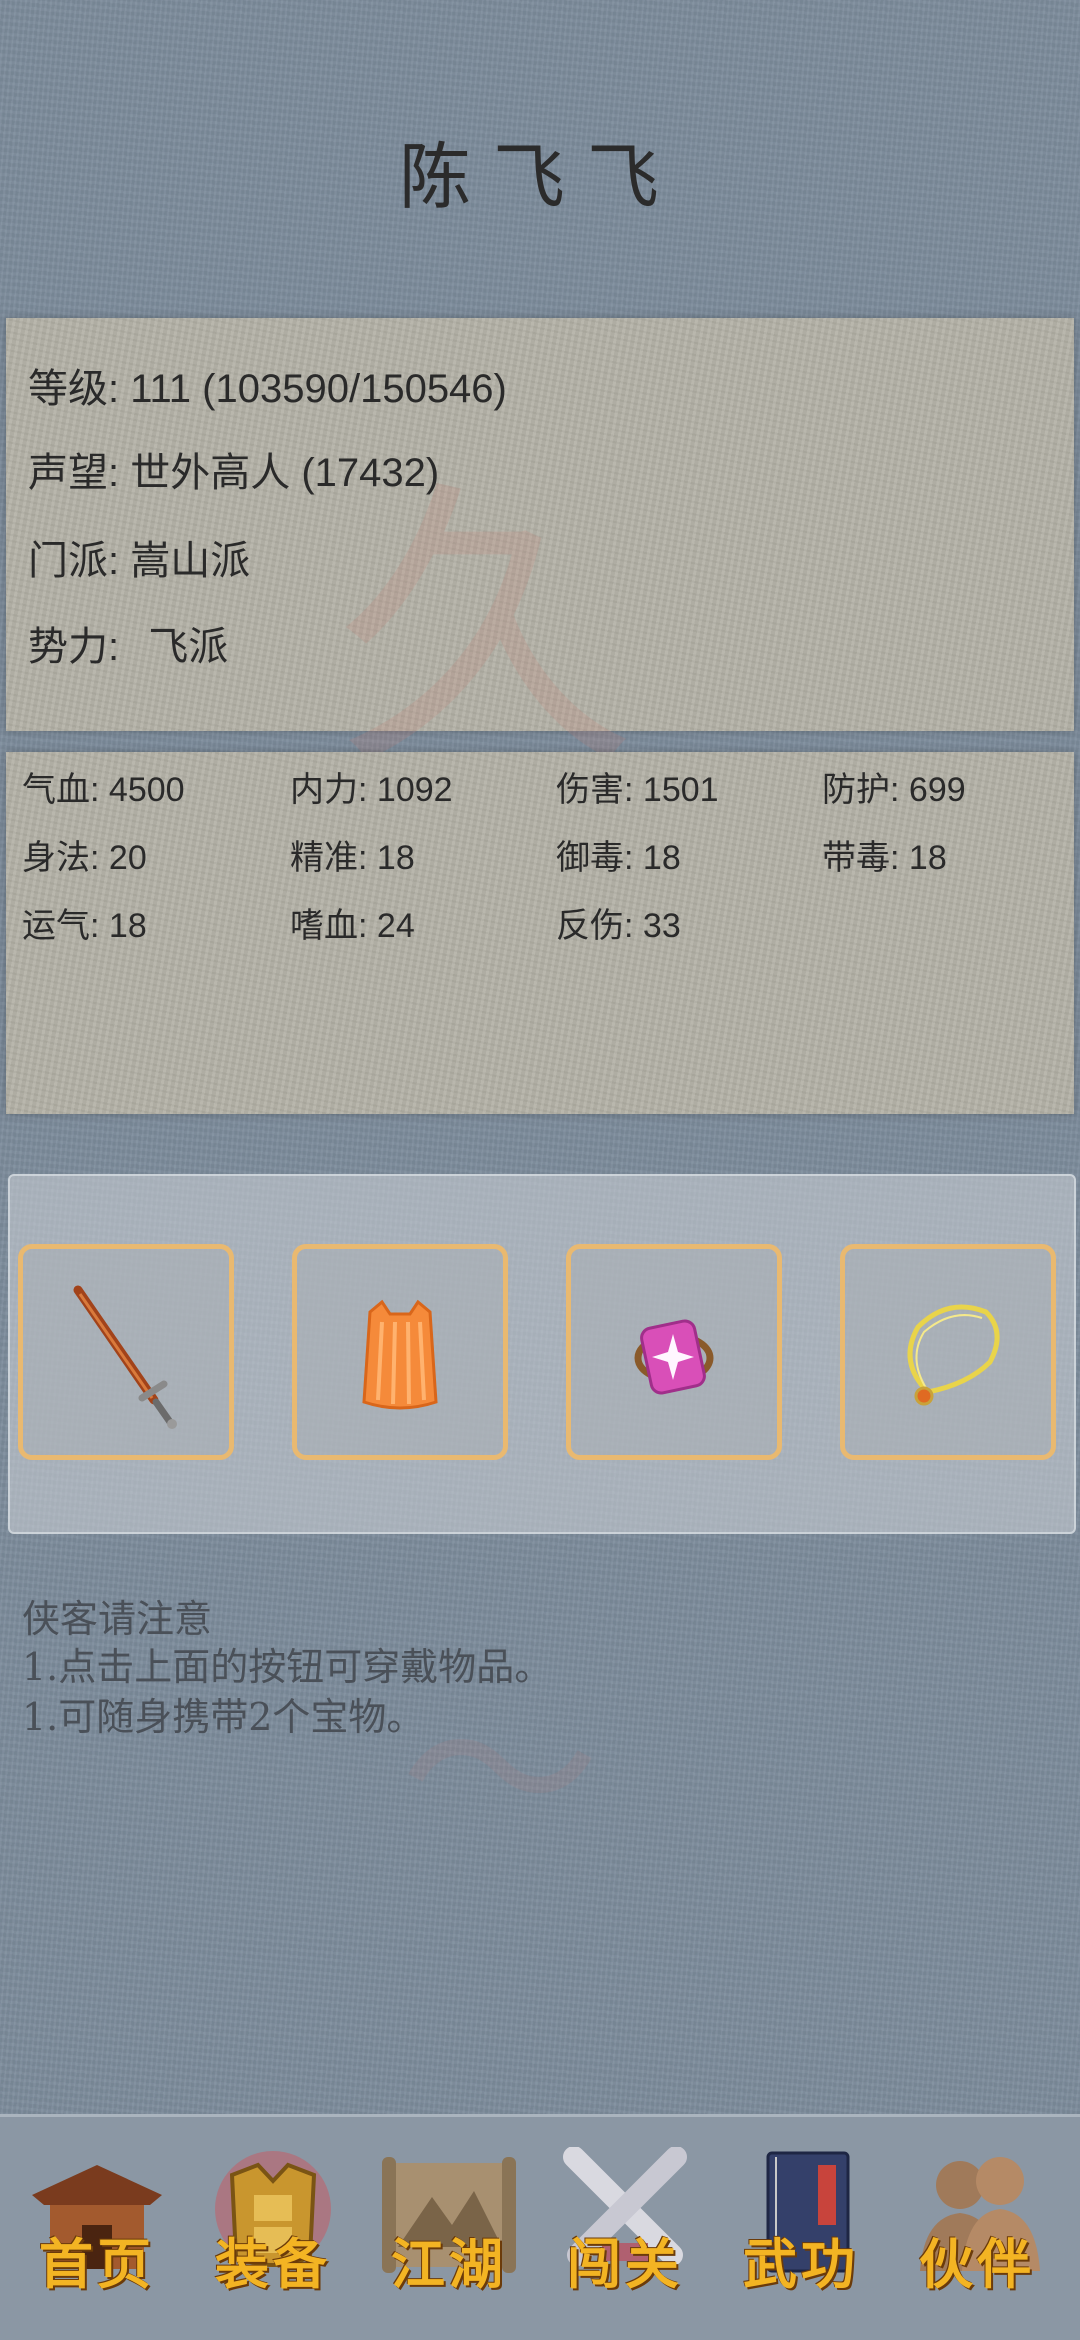 This screenshot has width=1080, height=2340. Describe the element at coordinates (97, 2264) in the screenshot. I see `nav-home-label: 首页` at that location.